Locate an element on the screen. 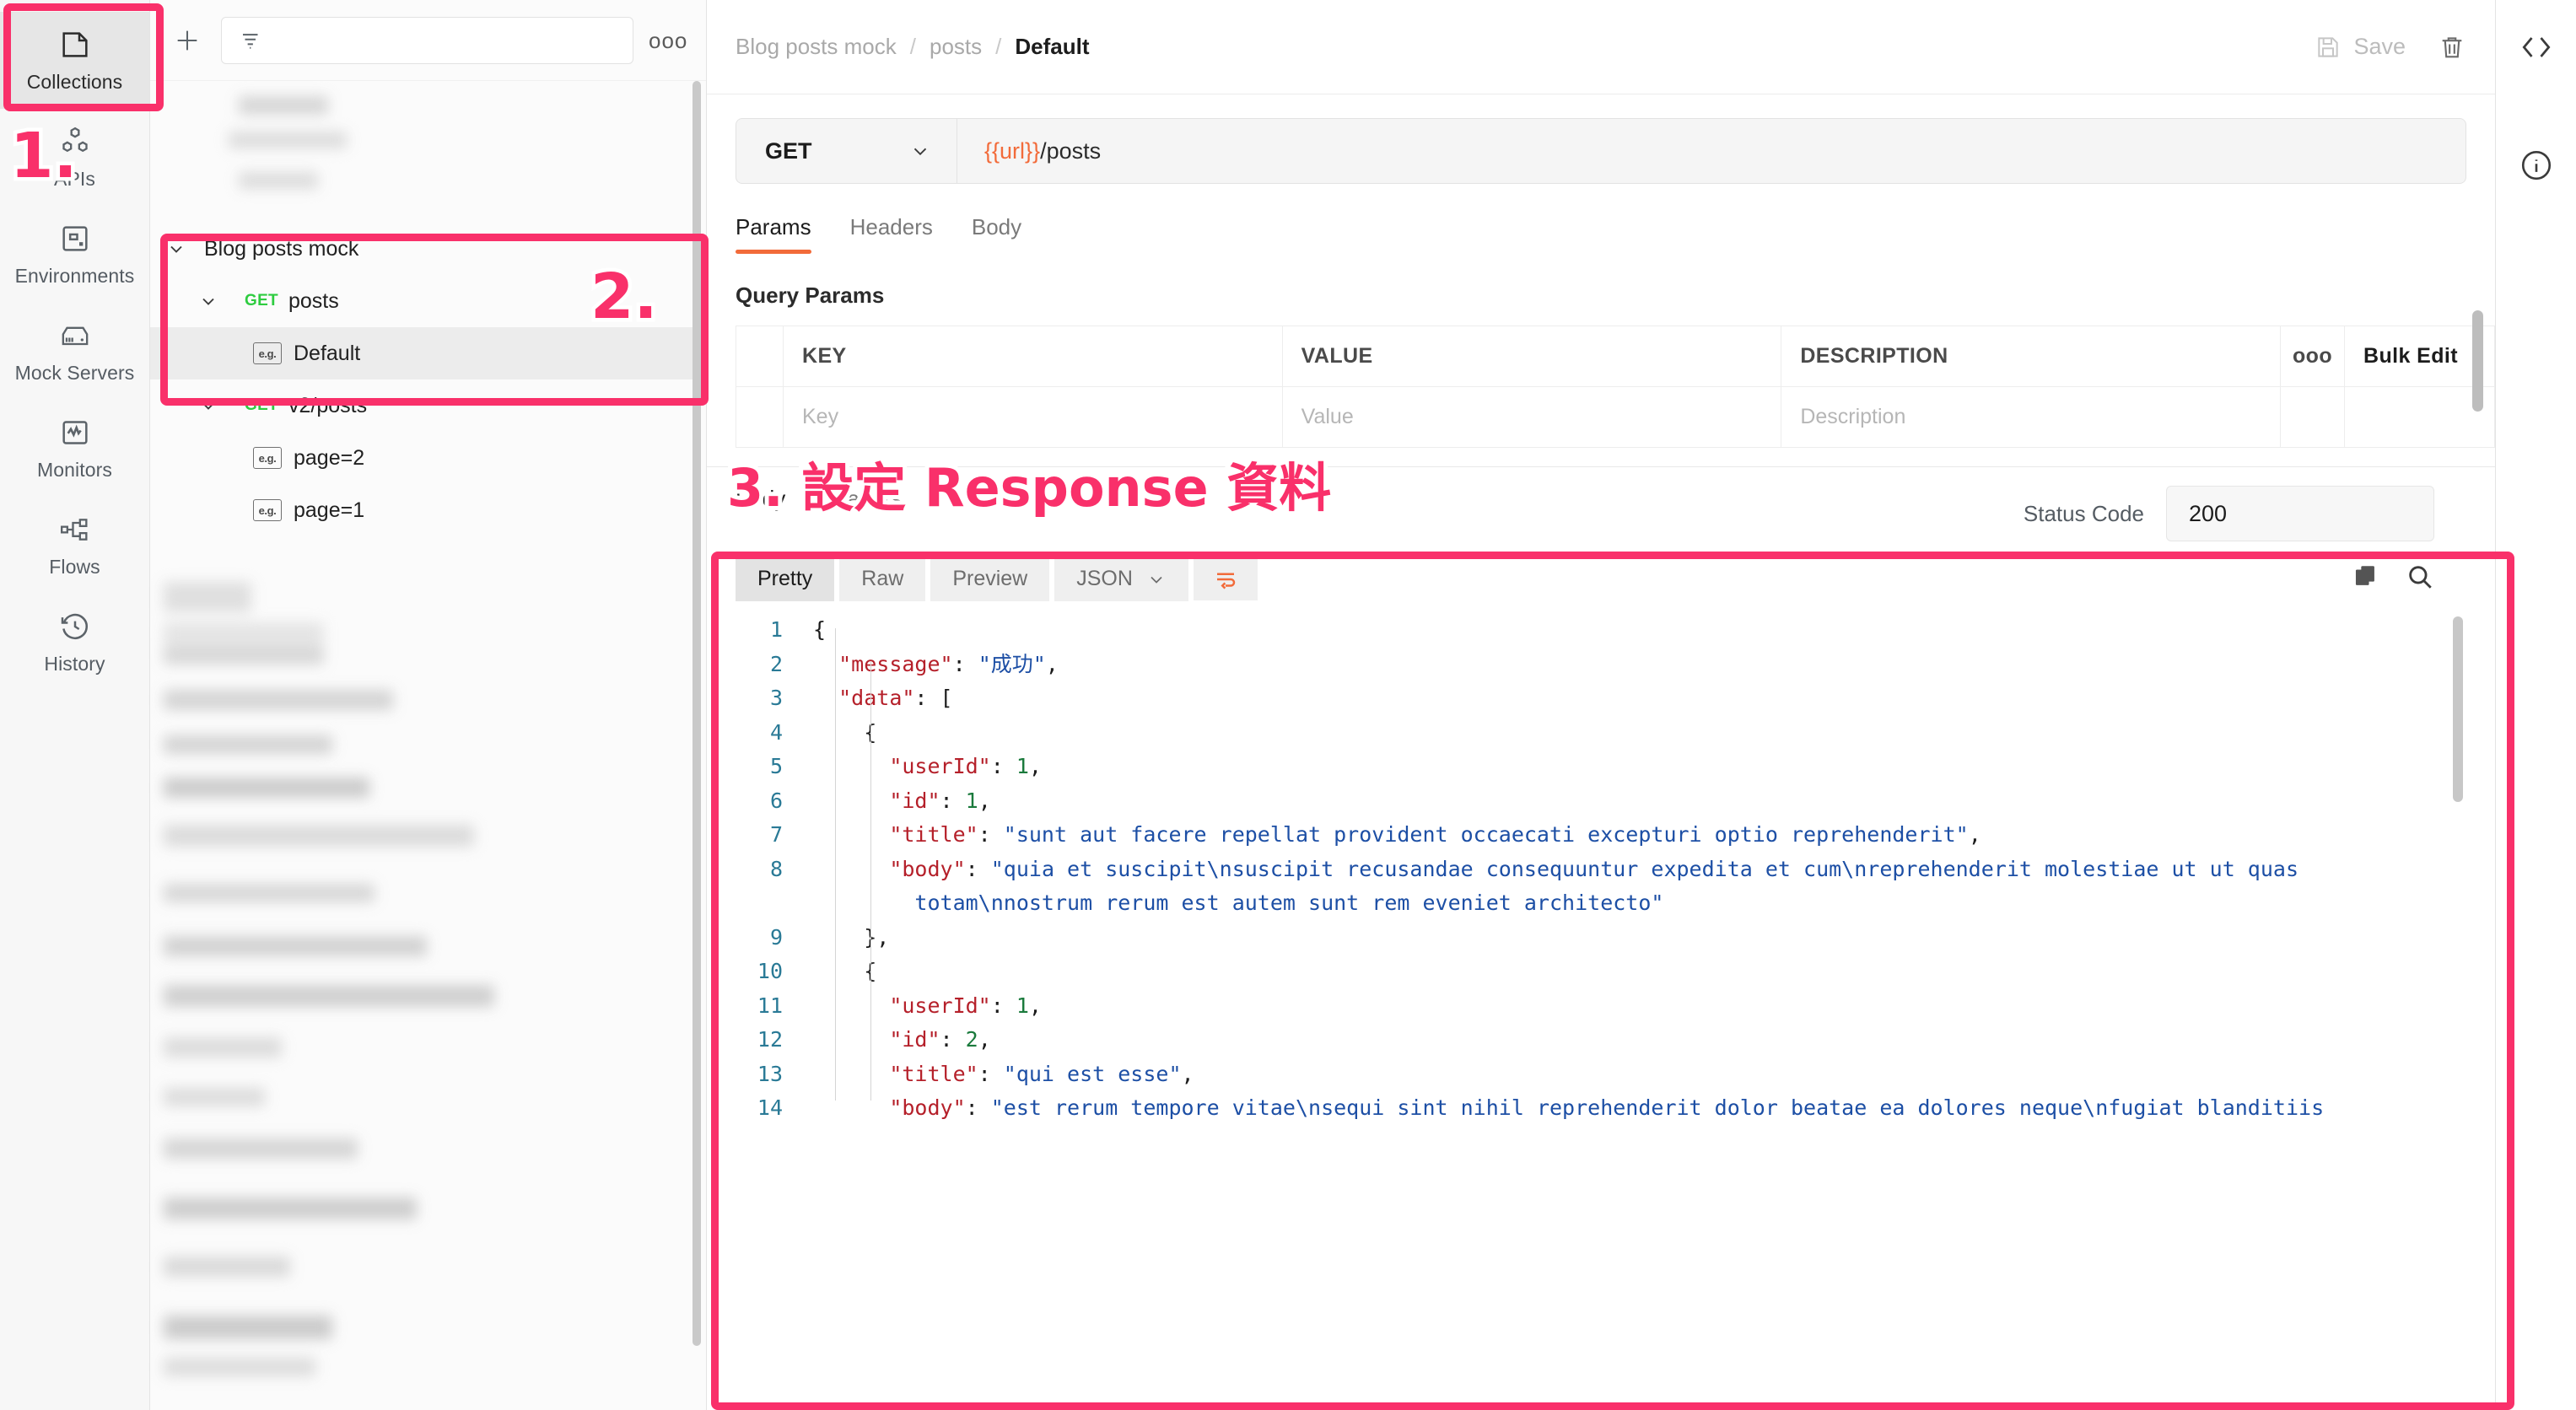  table-row: Key Value Description is located at coordinates (1615, 417).